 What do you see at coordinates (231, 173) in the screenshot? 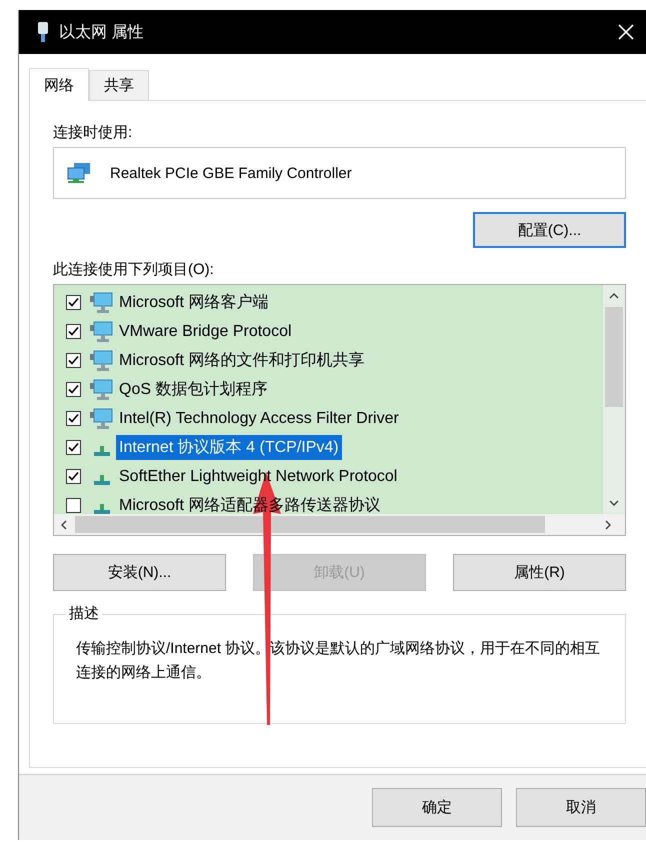
I see `adapter-name: Realtek PCIe GBE Family Controller` at bounding box center [231, 173].